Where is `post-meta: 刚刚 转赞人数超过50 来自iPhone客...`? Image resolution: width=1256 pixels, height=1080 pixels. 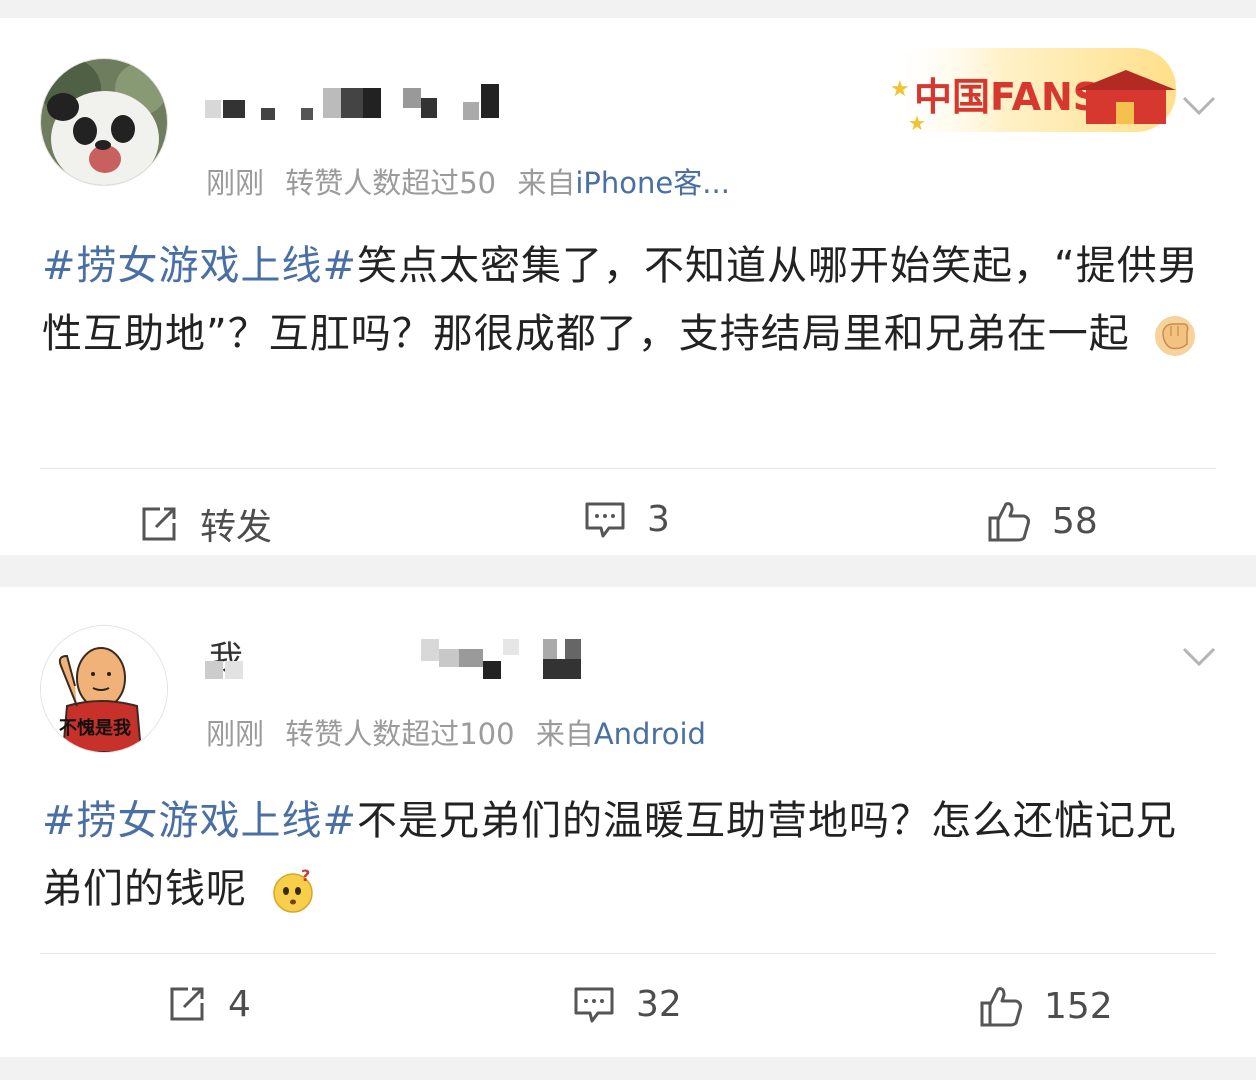
post-meta: 刚刚 转赞人数超过50 来自iPhone客... is located at coordinates (474, 181).